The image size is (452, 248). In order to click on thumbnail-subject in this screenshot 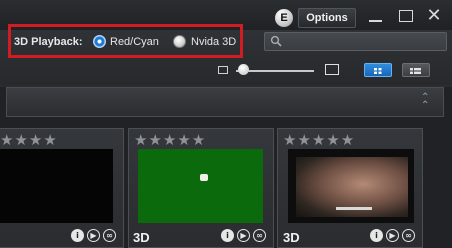, I will do `click(204, 177)`.